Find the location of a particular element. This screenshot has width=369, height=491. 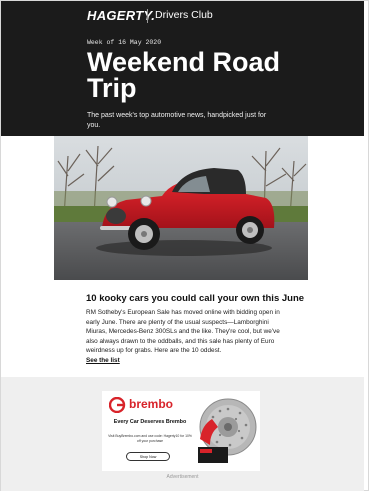

header-divider is located at coordinates (147, 16).